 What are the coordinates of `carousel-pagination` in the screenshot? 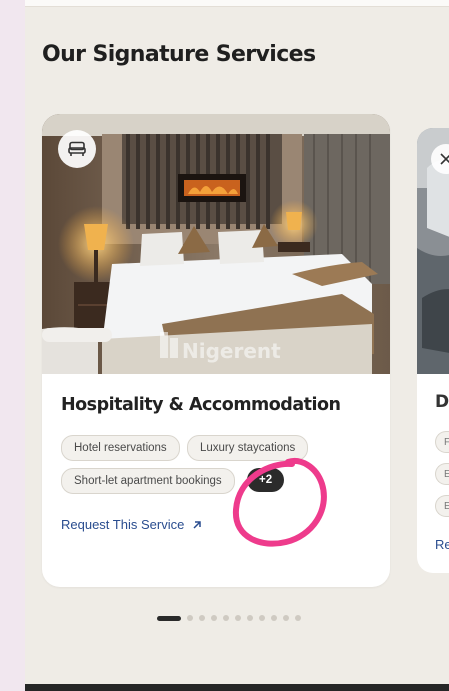 It's located at (229, 618).